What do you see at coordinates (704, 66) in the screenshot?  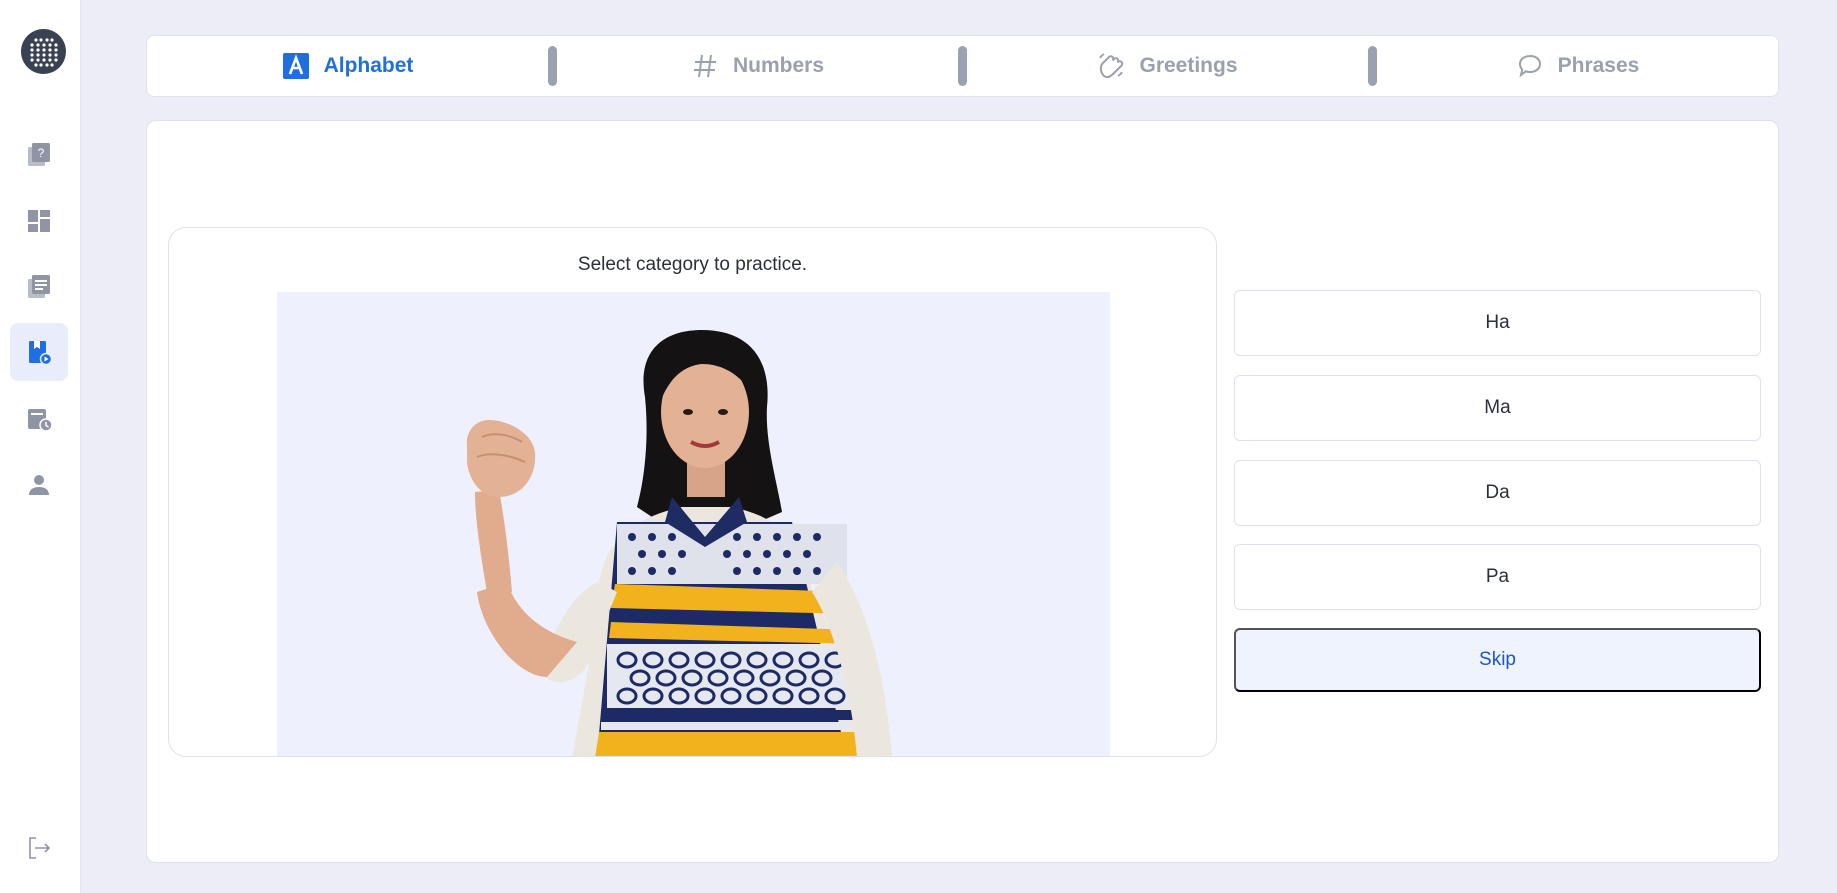 I see `hash-icon` at bounding box center [704, 66].